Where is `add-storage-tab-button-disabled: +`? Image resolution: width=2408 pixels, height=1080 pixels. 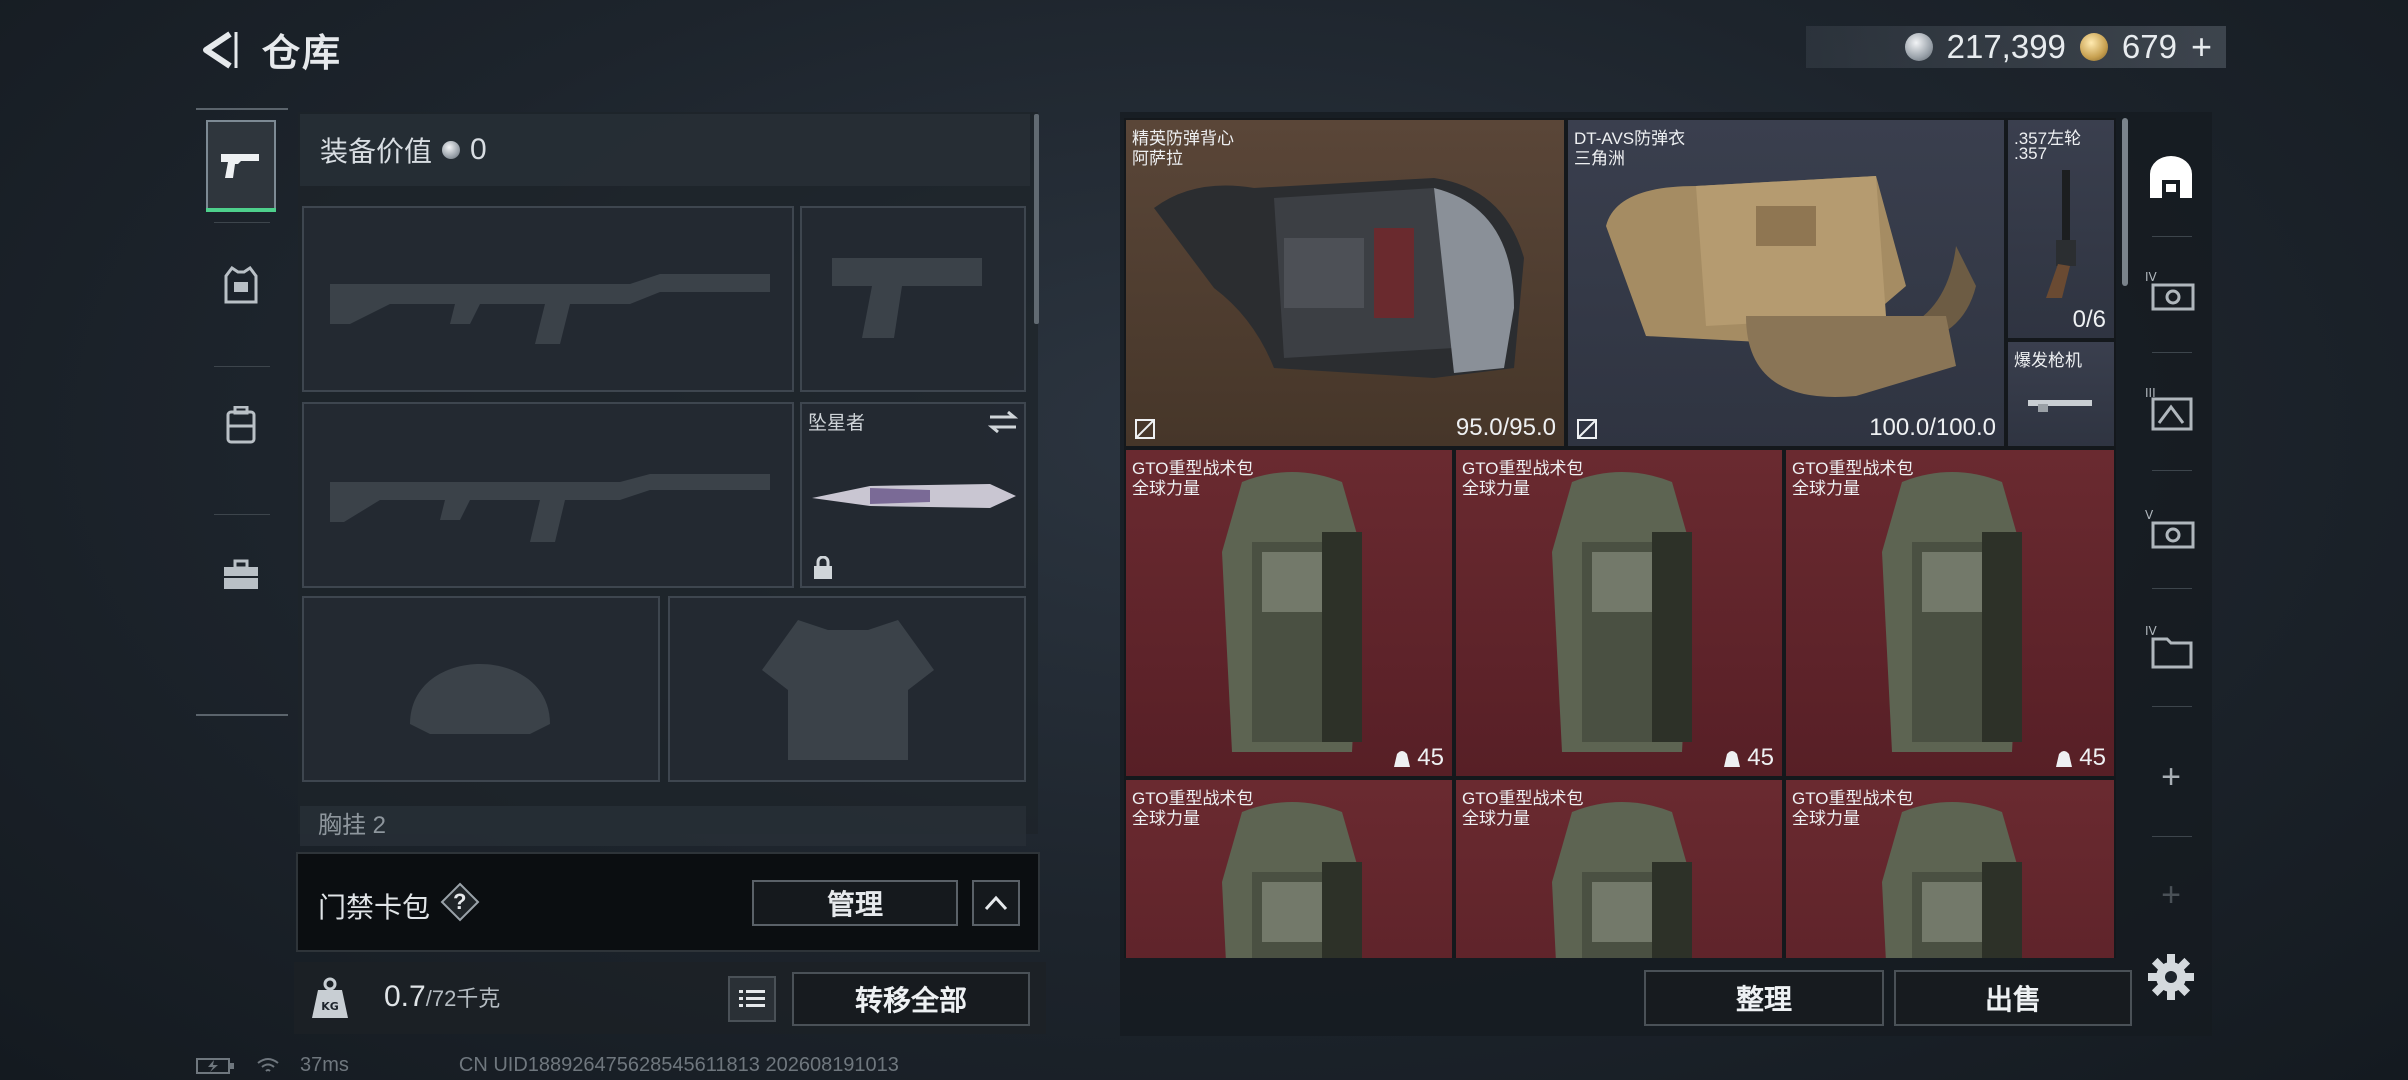 add-storage-tab-button-disabled: + is located at coordinates (2171, 894).